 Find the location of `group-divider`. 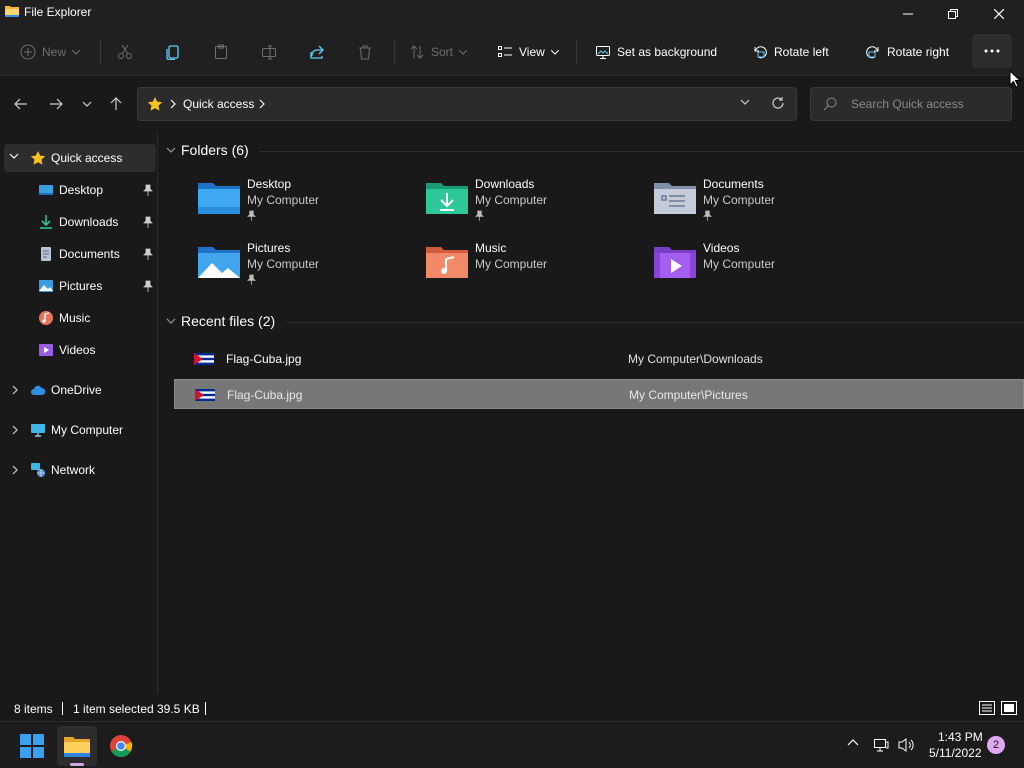

group-divider is located at coordinates (655, 322).